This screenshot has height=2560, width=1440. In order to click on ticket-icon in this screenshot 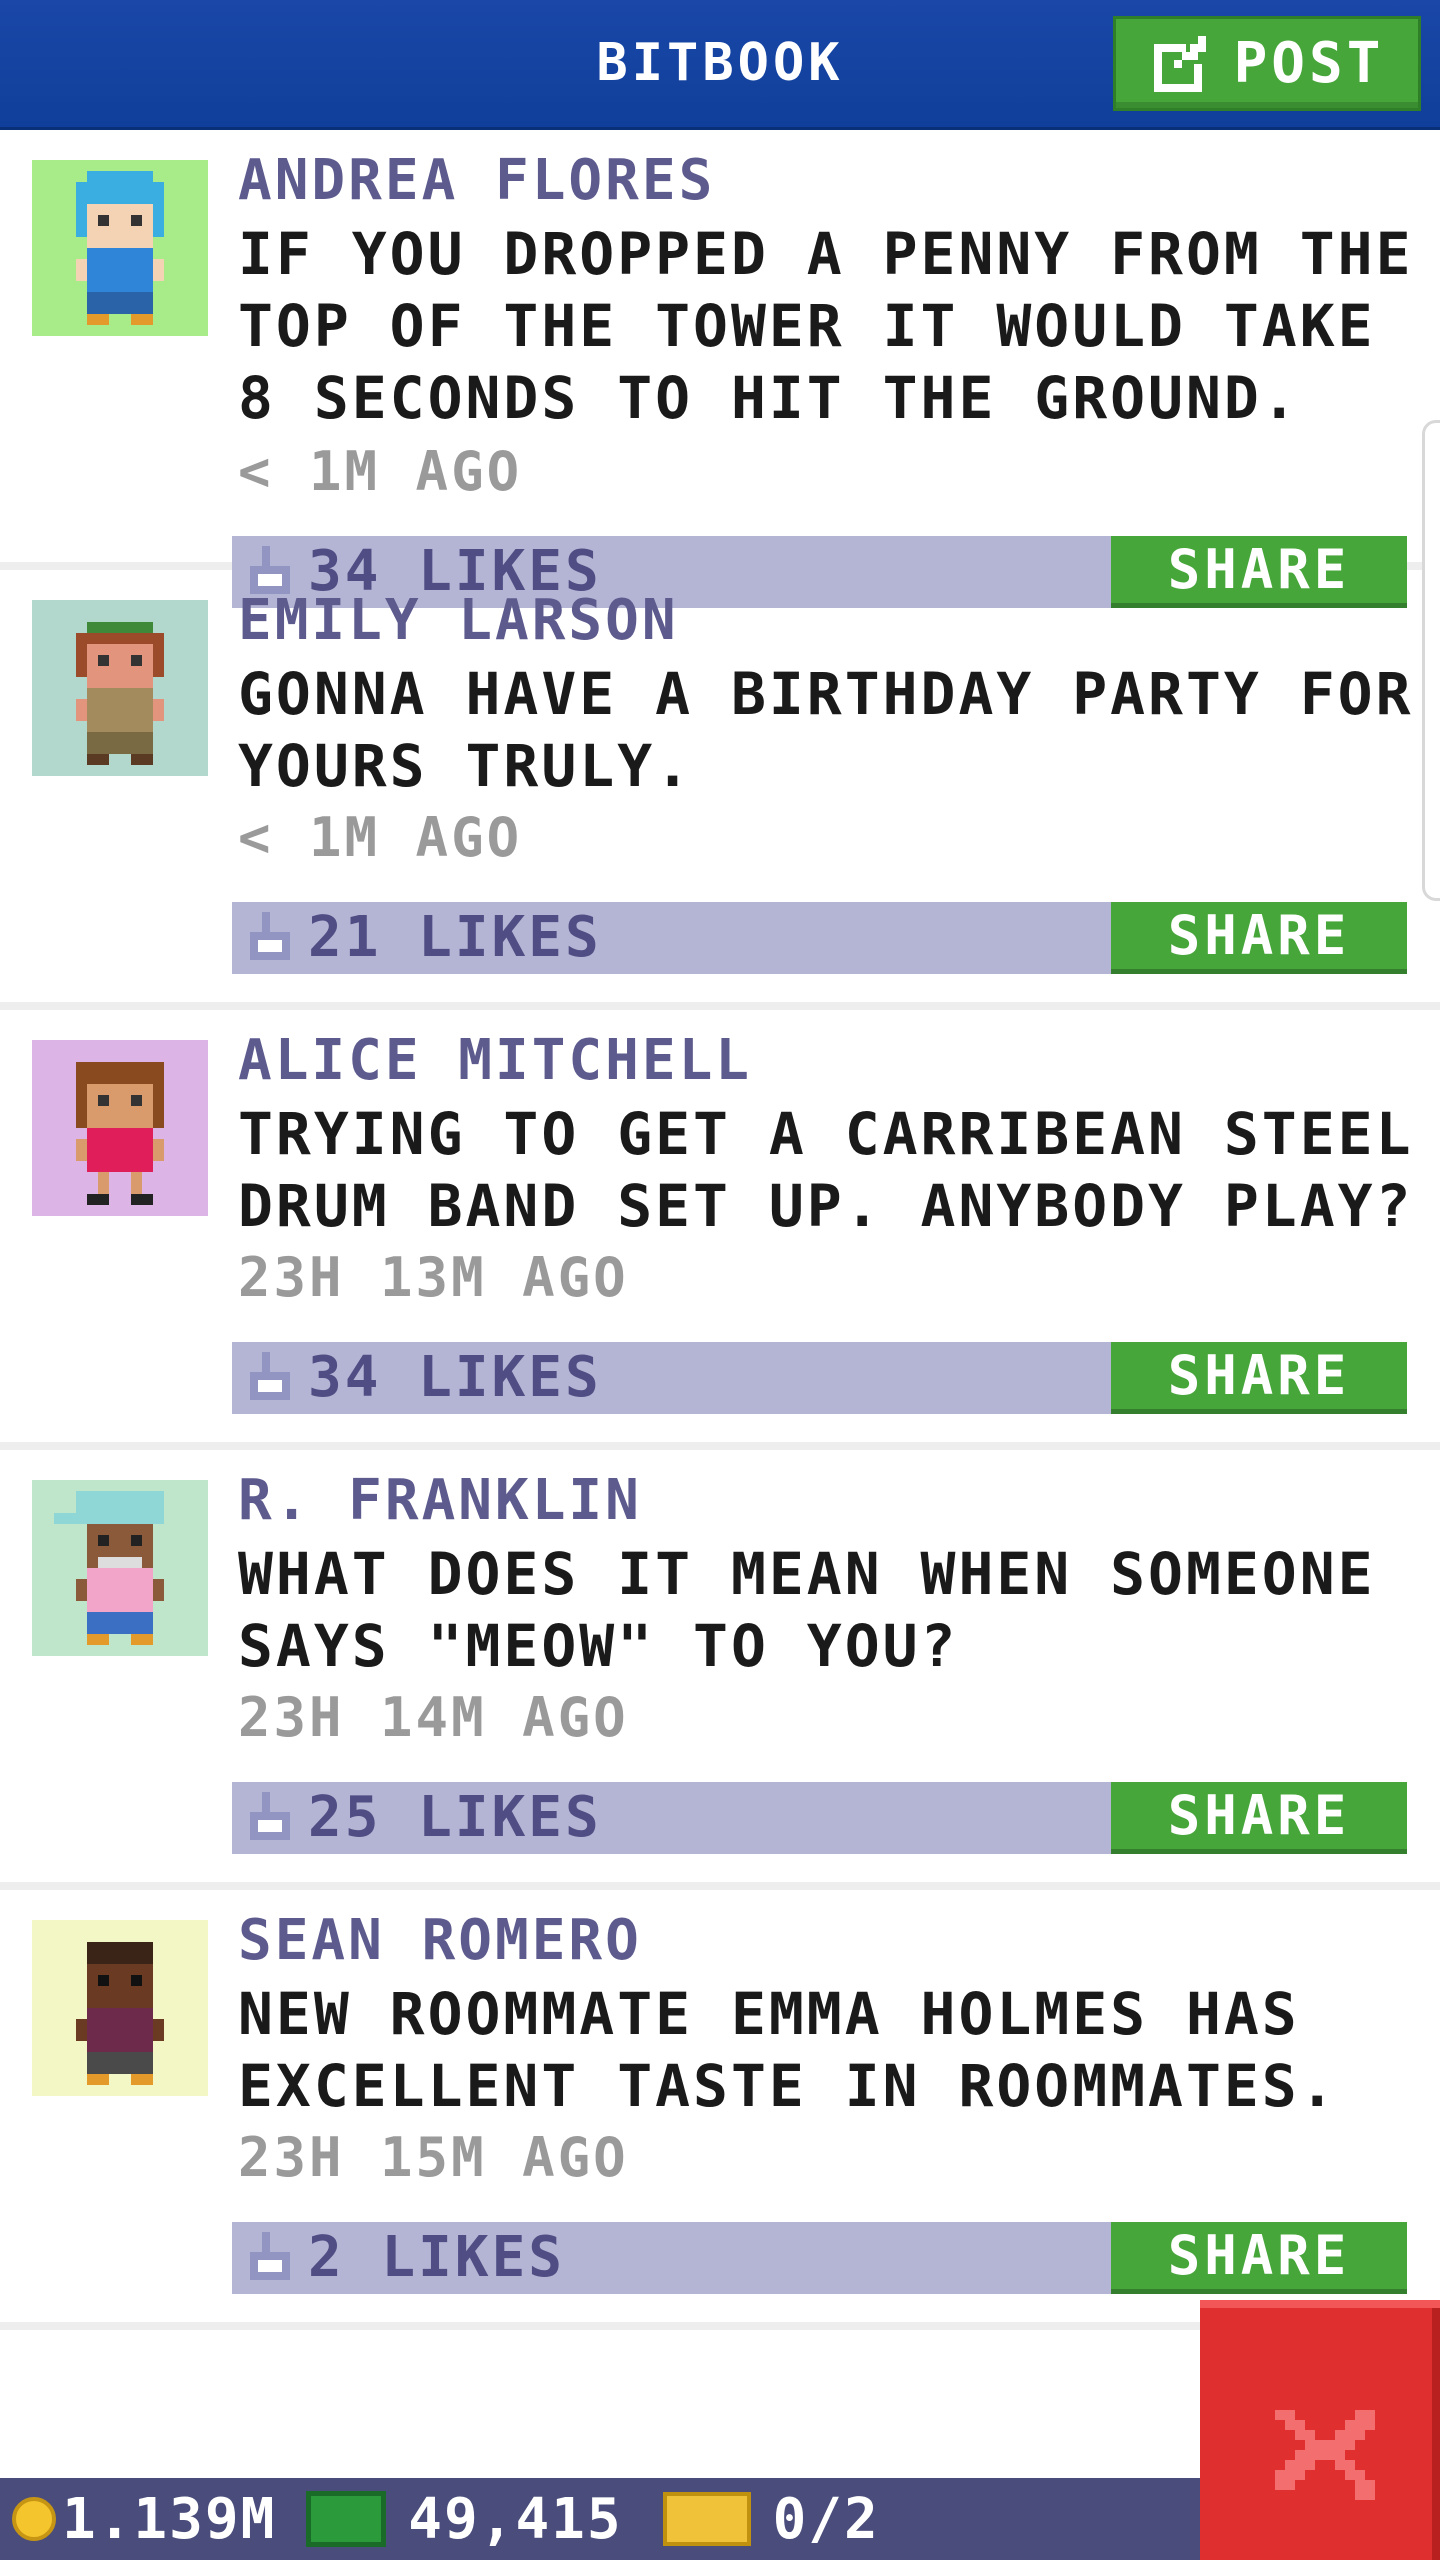, I will do `click(706, 2519)`.